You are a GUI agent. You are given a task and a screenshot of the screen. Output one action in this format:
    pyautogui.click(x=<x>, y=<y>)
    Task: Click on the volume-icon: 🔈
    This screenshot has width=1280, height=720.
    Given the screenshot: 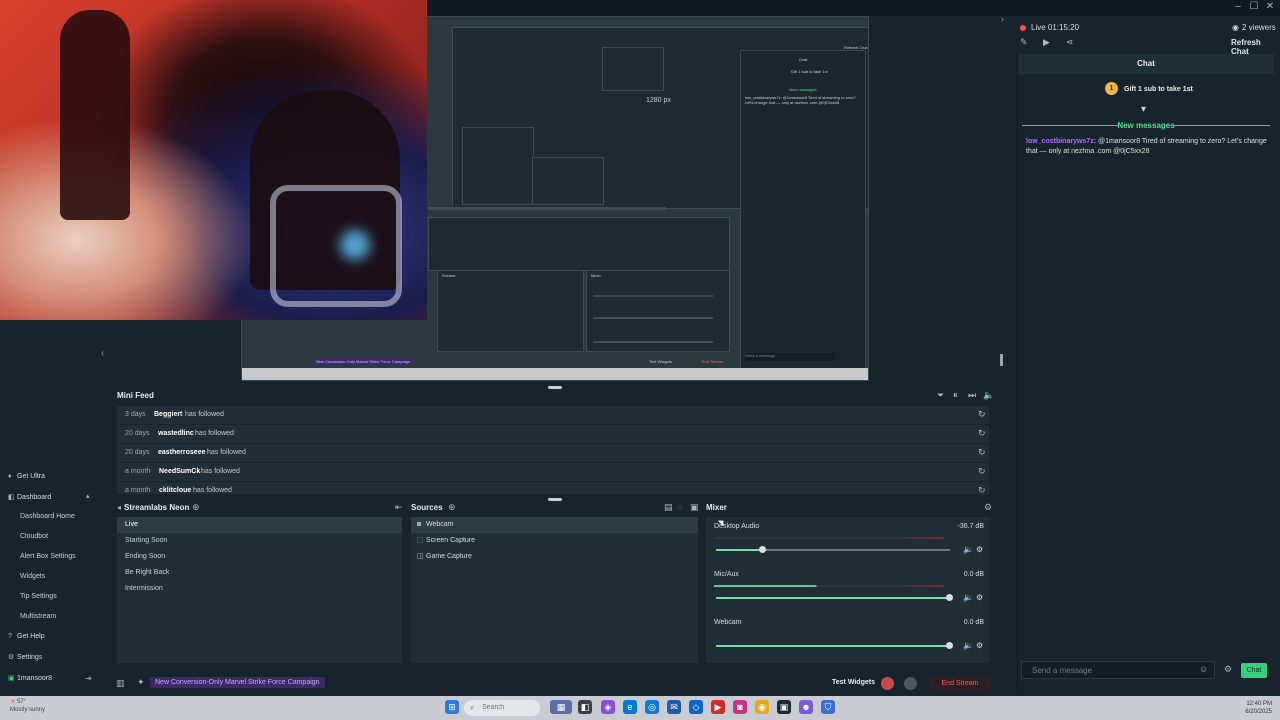 What is the action you would take?
    pyautogui.click(x=988, y=395)
    